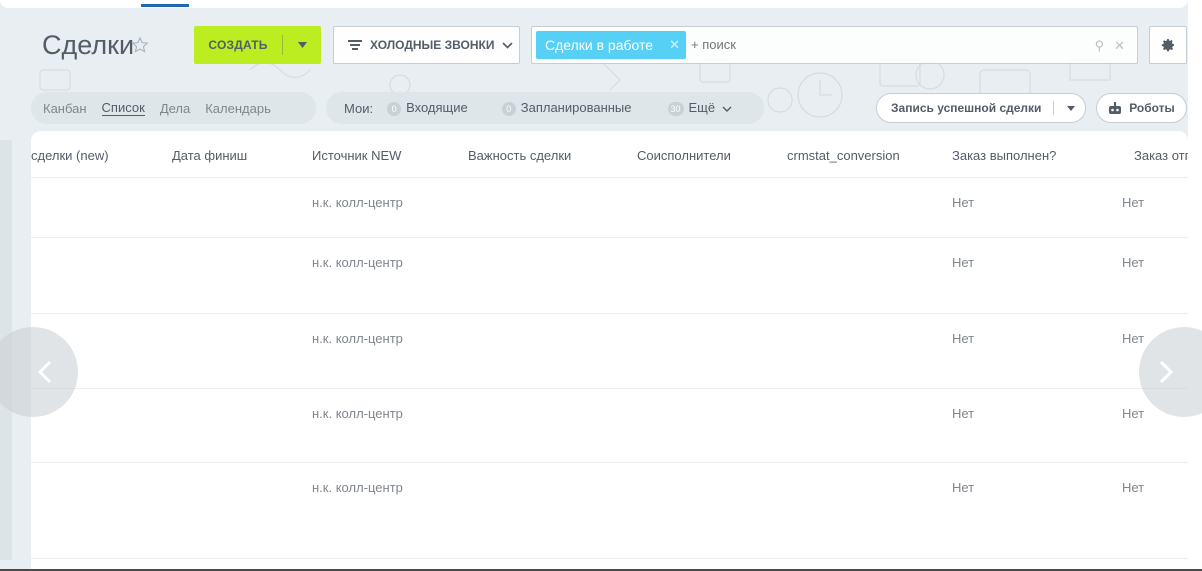 The width and height of the screenshot is (1202, 571). Describe the element at coordinates (70, 155) in the screenshot. I see `column-header: сделки (new)` at that location.